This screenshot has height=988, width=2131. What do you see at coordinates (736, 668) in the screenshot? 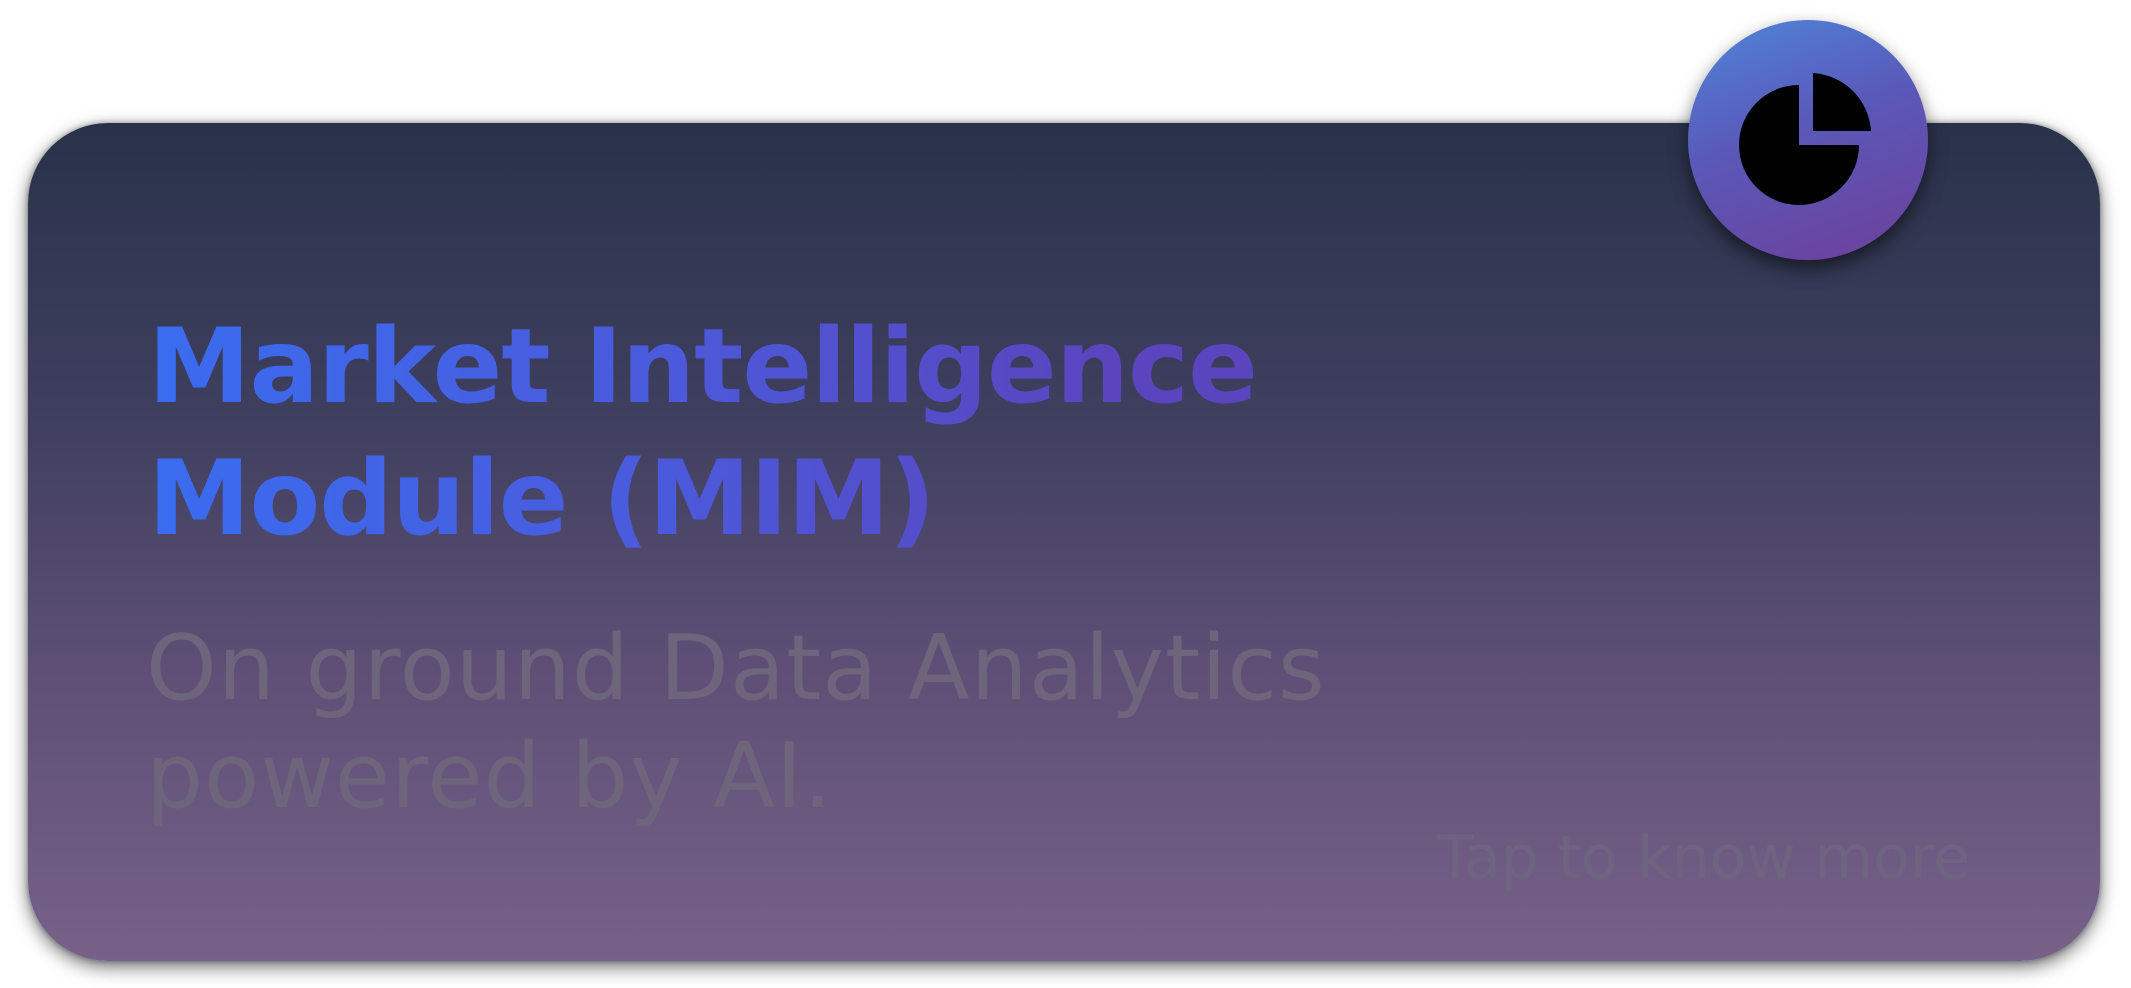
I see `card-subtitle-line-1: On ground Data Analytics` at bounding box center [736, 668].